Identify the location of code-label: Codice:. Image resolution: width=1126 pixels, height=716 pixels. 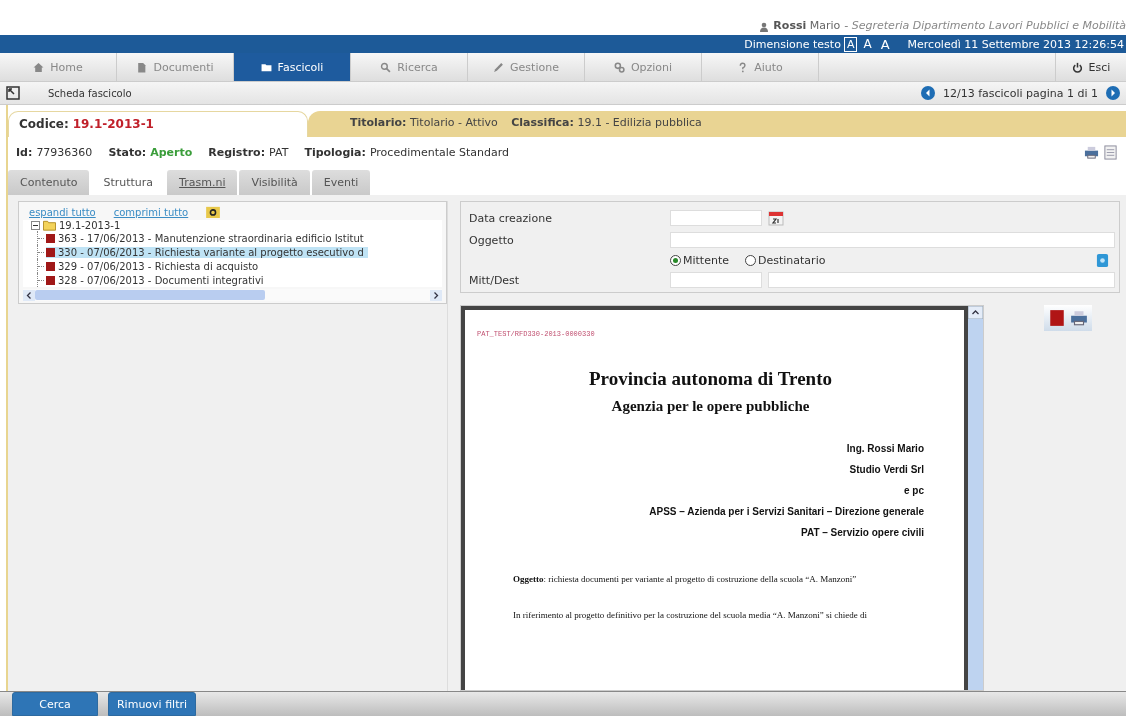
(44, 124).